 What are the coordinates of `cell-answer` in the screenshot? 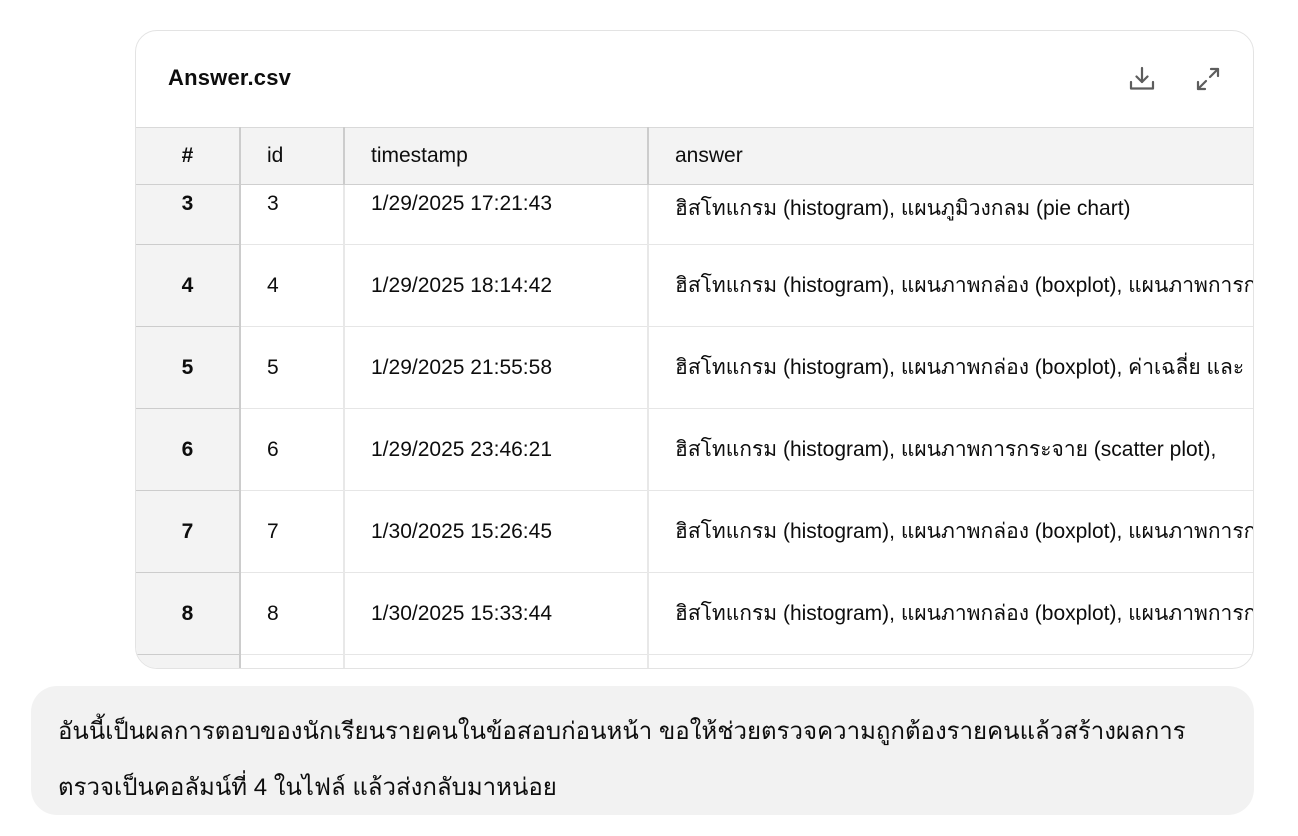 It's located at (950, 661).